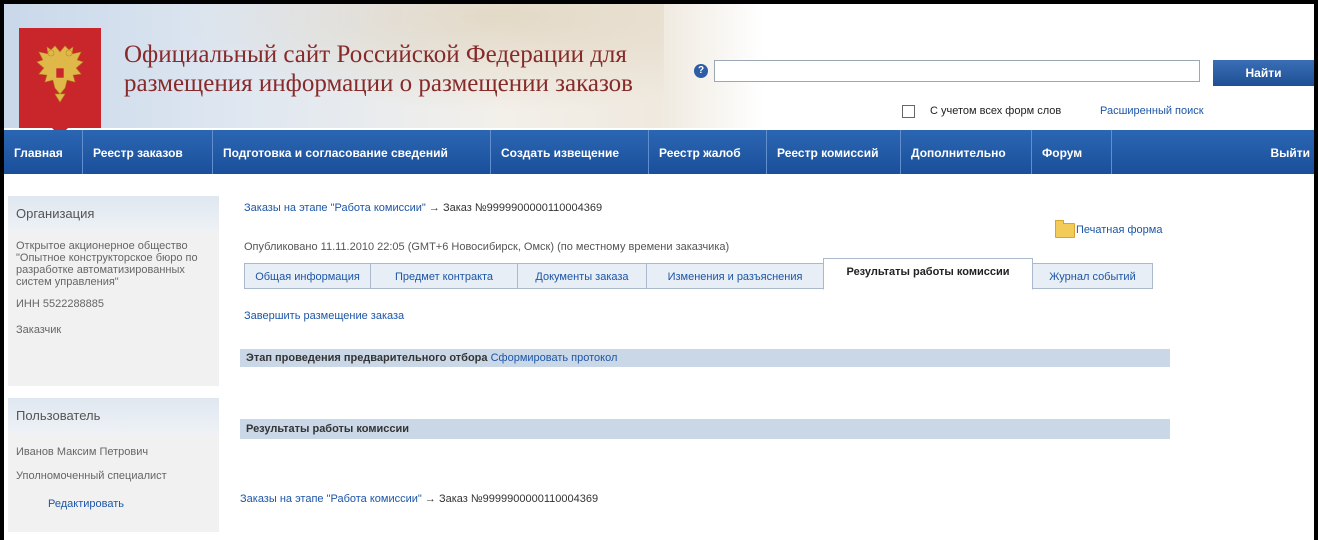 The height and width of the screenshot is (540, 1318). What do you see at coordinates (834, 152) in the screenshot?
I see `nav-item-commissions-registry: Реестр комиссий` at bounding box center [834, 152].